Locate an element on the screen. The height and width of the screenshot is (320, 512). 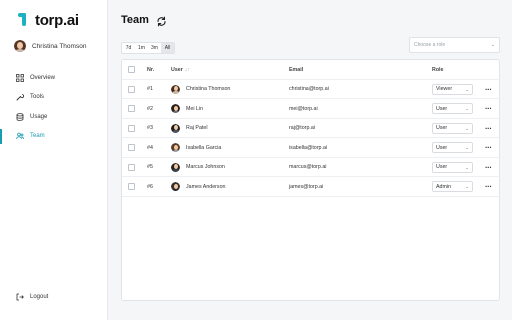
role-select: Viewer ⌄ is located at coordinates (452, 89).